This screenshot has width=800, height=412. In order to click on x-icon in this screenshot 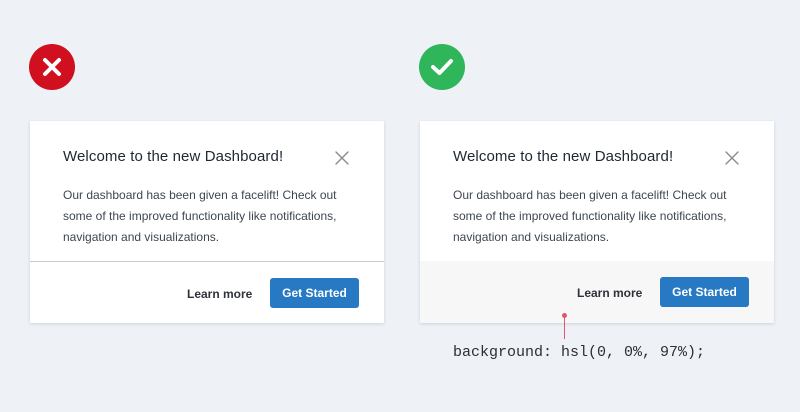, I will do `click(52, 67)`.